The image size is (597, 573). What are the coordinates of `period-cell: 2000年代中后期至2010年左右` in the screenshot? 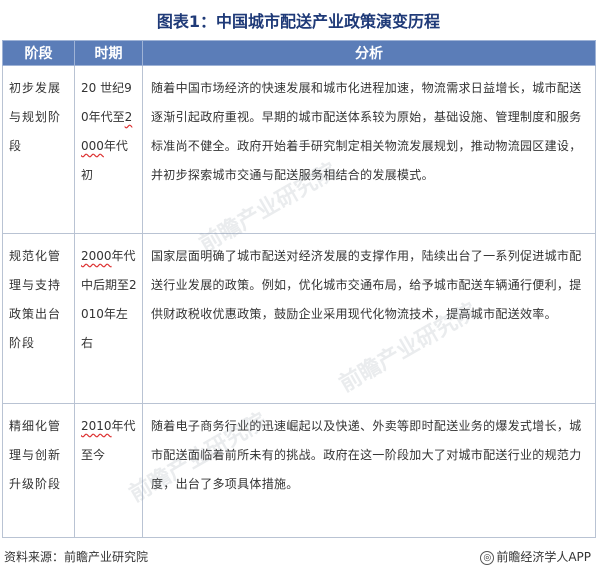 It's located at (108, 318).